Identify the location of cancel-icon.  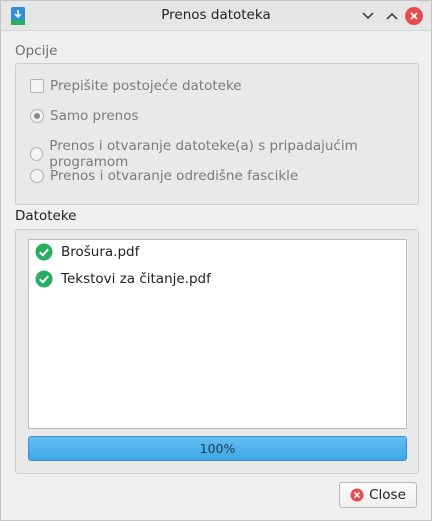
(357, 495).